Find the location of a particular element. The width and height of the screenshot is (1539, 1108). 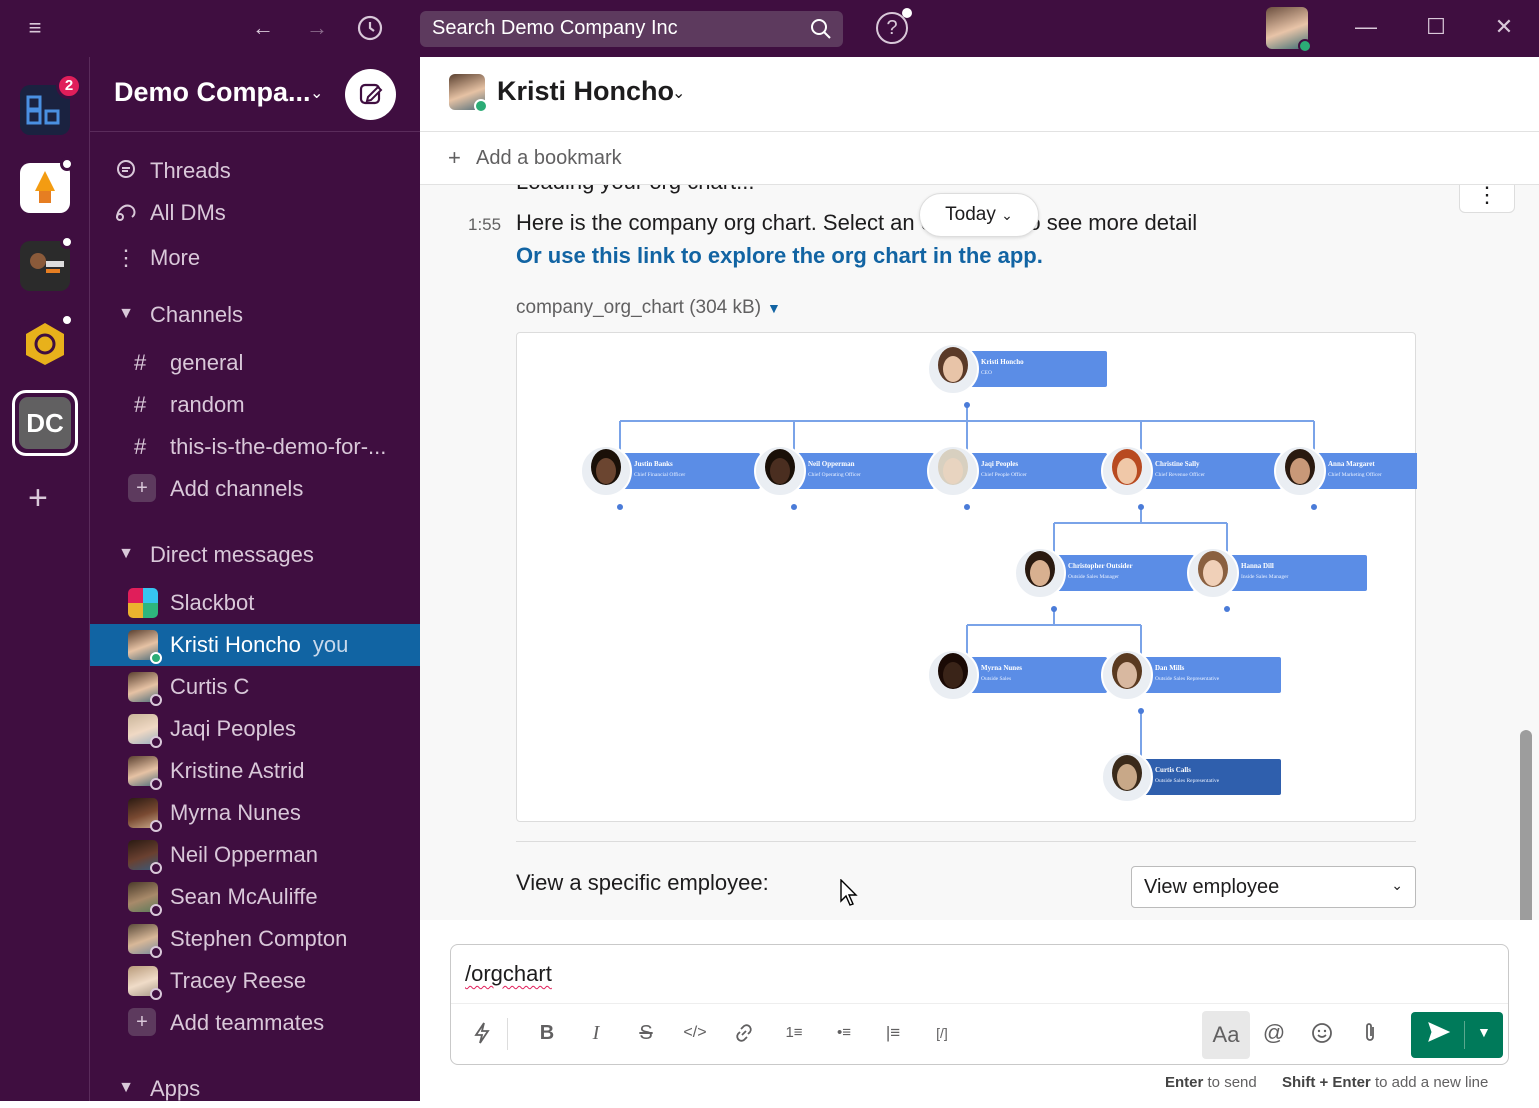

schedule-send-chevron-icon: ▼ is located at coordinates (1484, 1032).